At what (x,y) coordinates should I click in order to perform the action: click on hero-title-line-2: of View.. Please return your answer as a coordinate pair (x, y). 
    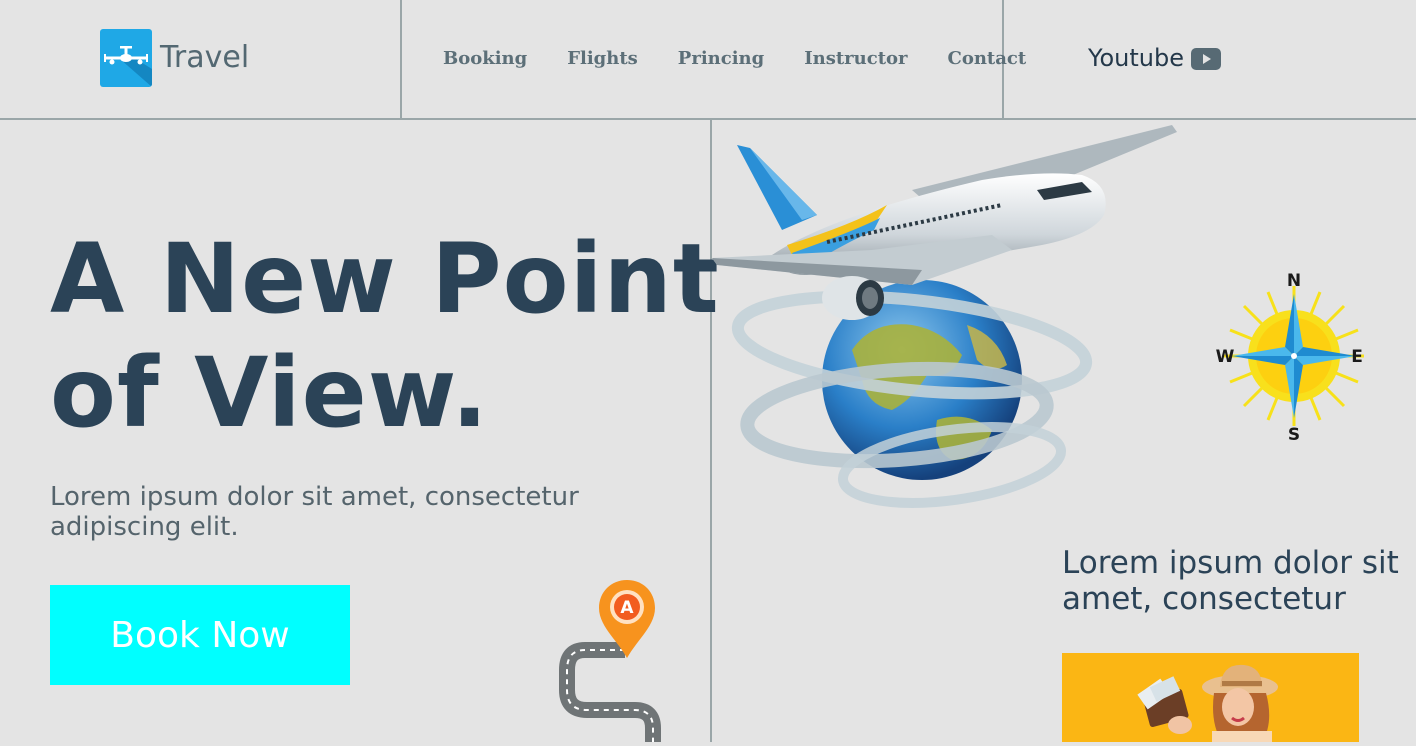
    Looking at the image, I should click on (269, 393).